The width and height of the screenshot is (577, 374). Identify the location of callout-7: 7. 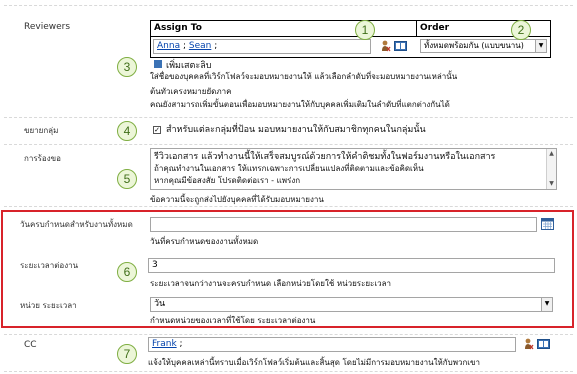
(127, 354).